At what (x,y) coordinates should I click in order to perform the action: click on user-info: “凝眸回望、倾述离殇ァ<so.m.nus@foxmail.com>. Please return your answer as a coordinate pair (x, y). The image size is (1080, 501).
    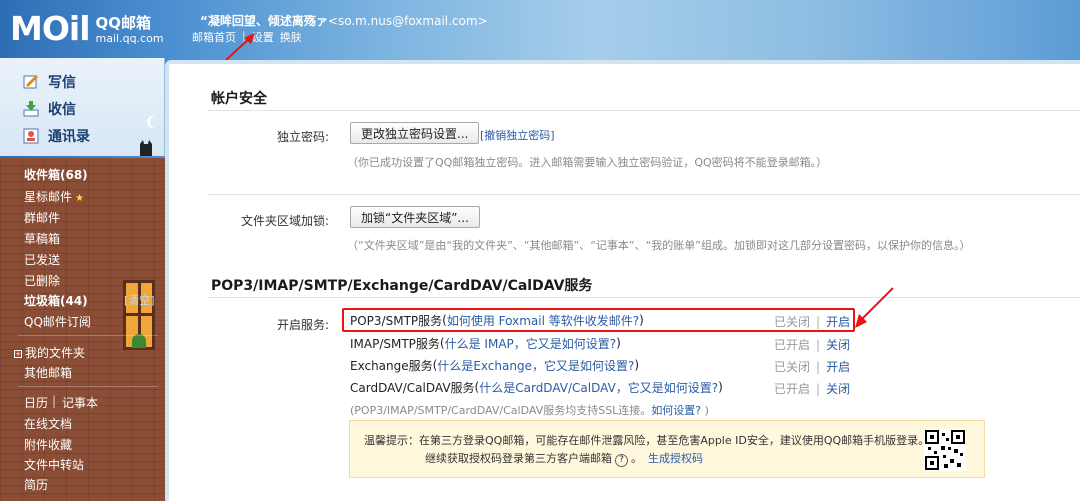
    Looking at the image, I should click on (344, 20).